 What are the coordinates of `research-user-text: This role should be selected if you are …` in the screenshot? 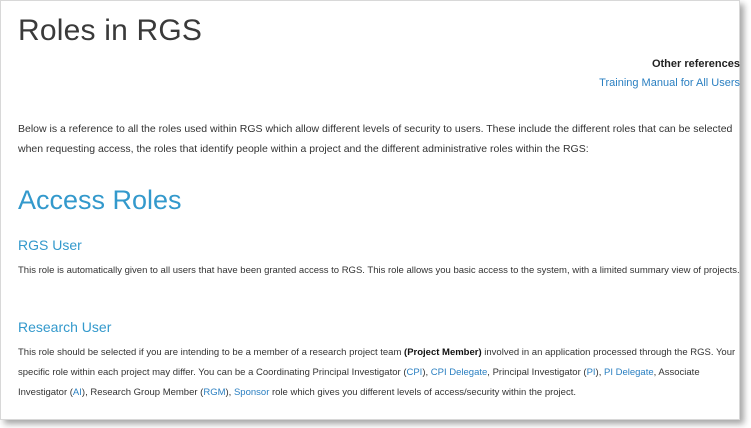 It's located at (211, 352).